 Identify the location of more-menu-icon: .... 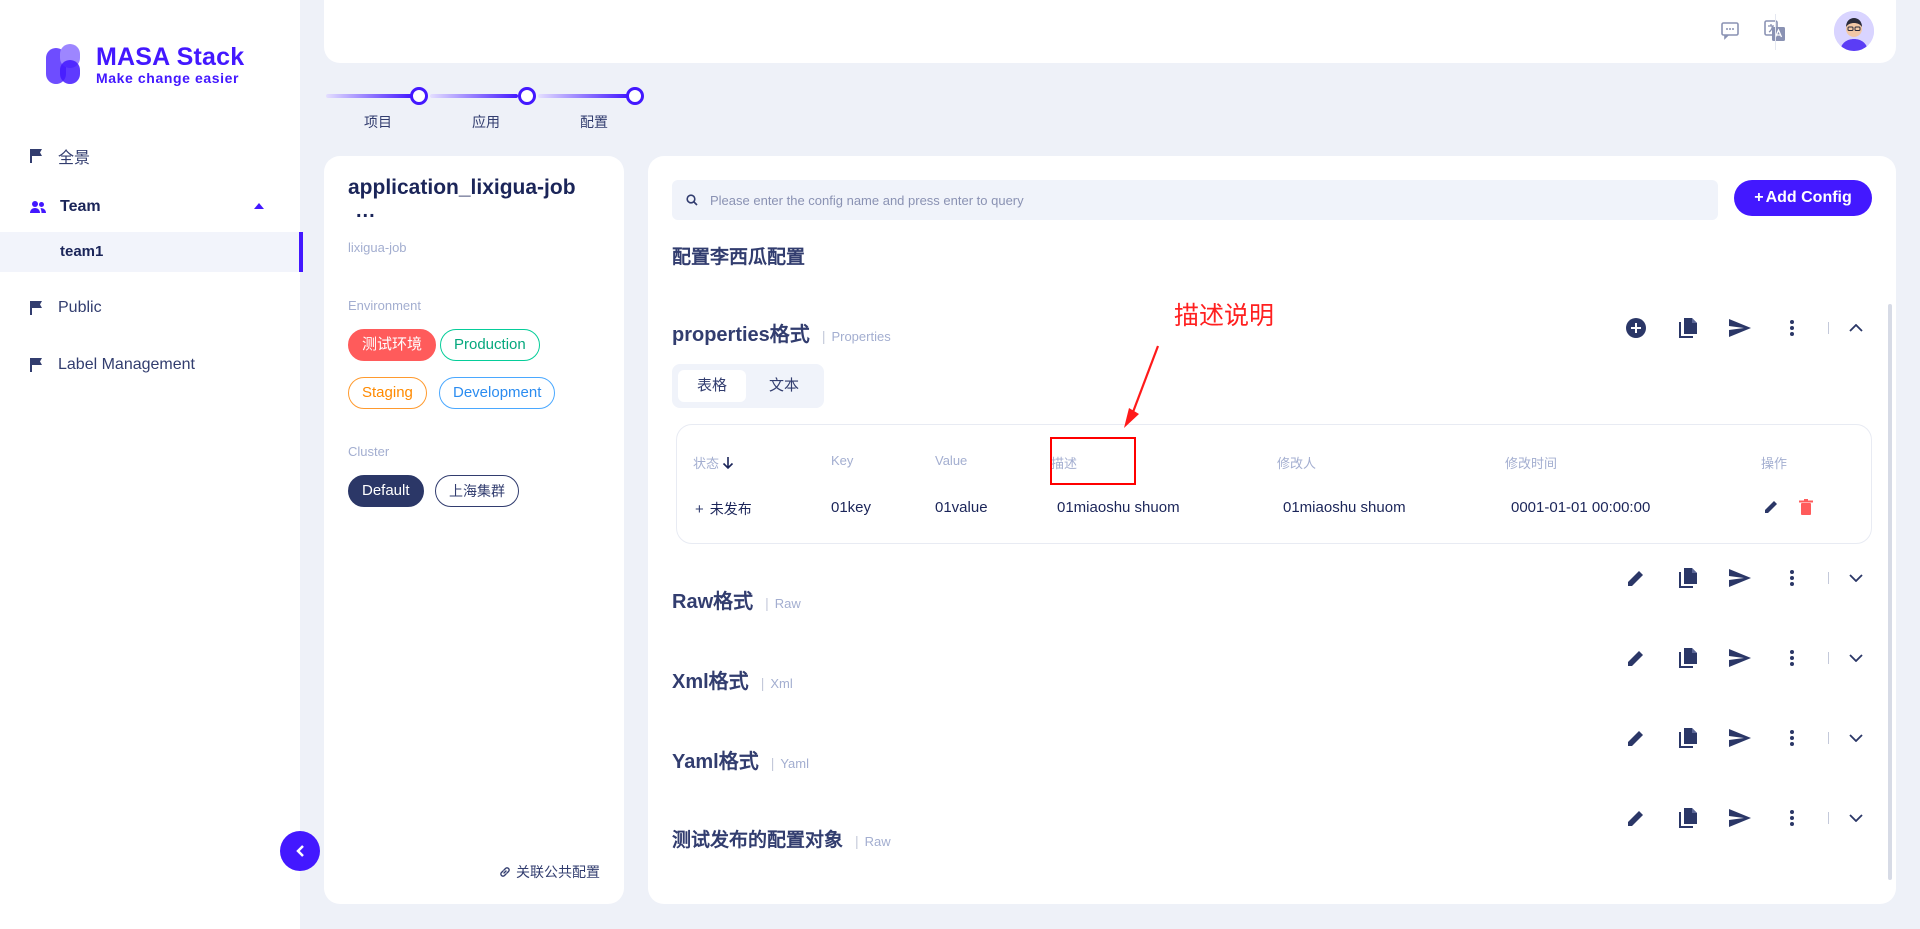
(366, 211).